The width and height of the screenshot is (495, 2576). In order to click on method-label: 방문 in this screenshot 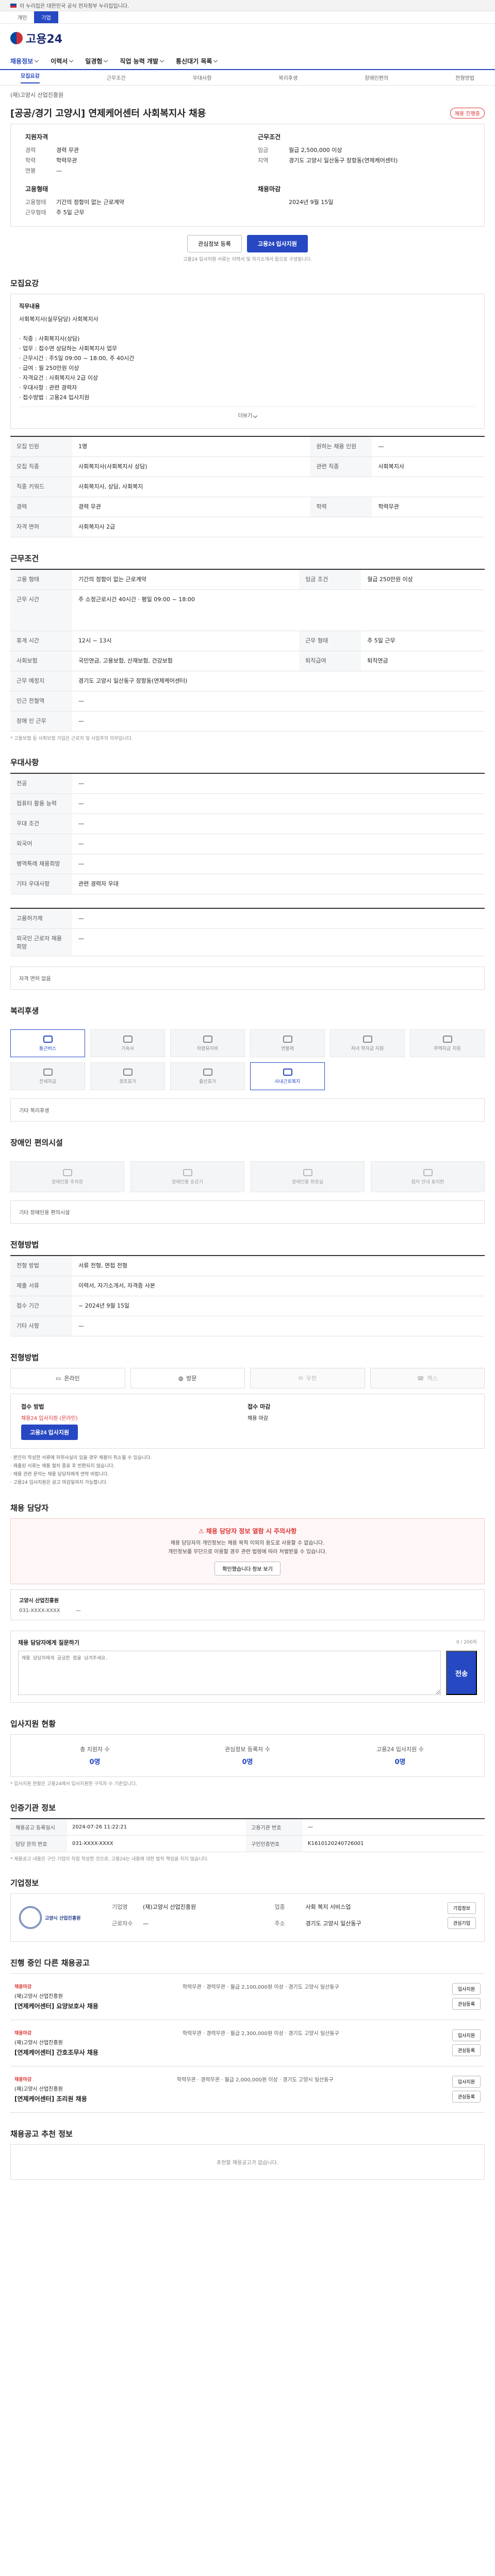, I will do `click(191, 1378)`.